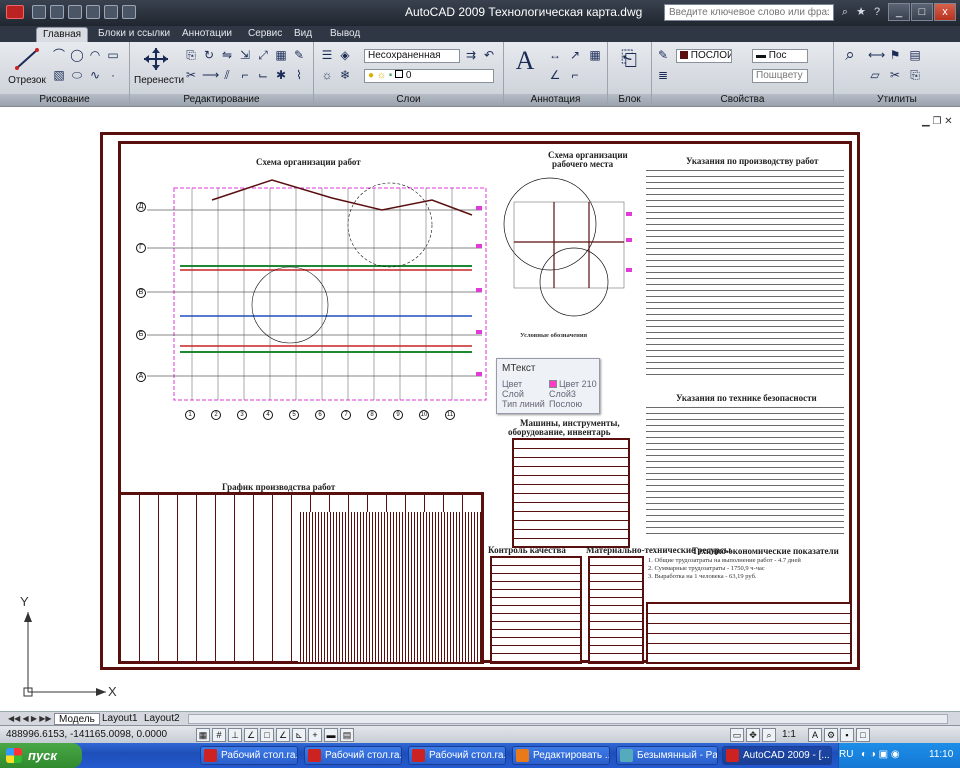  Describe the element at coordinates (704, 56) in the screenshot. I see `color-select: ПОСЛОЙ` at that location.